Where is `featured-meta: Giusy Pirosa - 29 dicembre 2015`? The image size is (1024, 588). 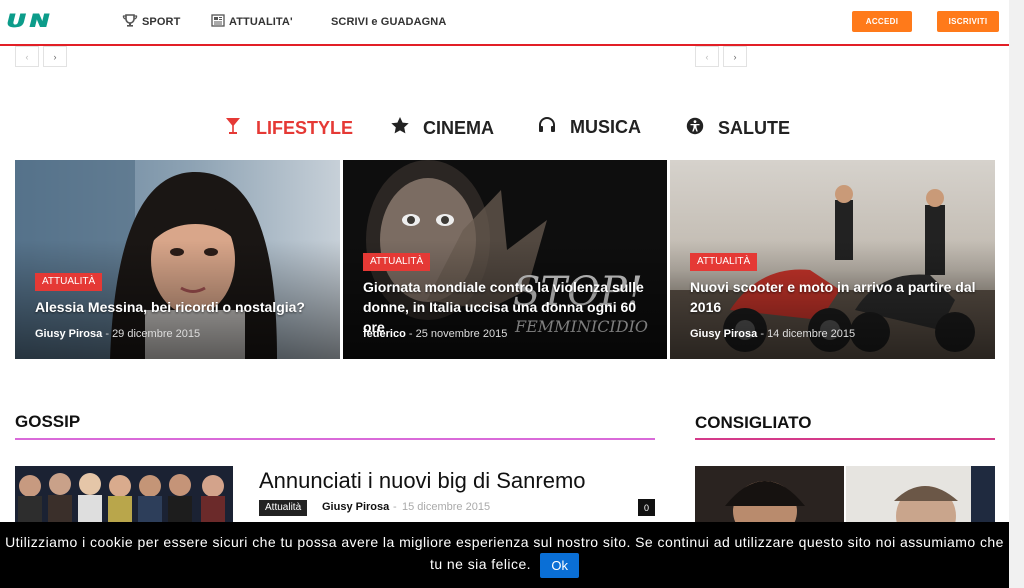
featured-meta: Giusy Pirosa - 29 dicembre 2015 is located at coordinates (117, 334).